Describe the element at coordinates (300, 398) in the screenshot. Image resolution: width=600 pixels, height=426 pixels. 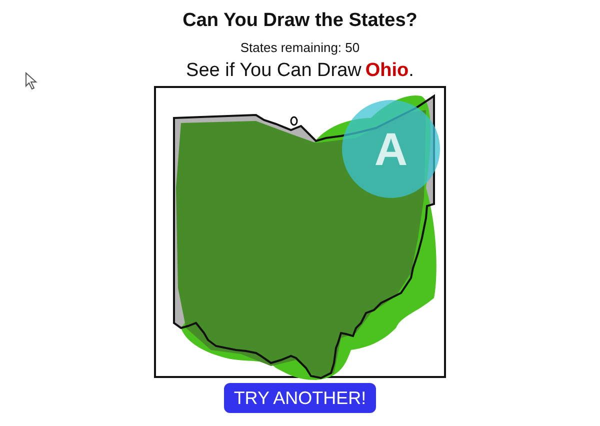
I see `try-another-button: TRY ANOTHER!` at that location.